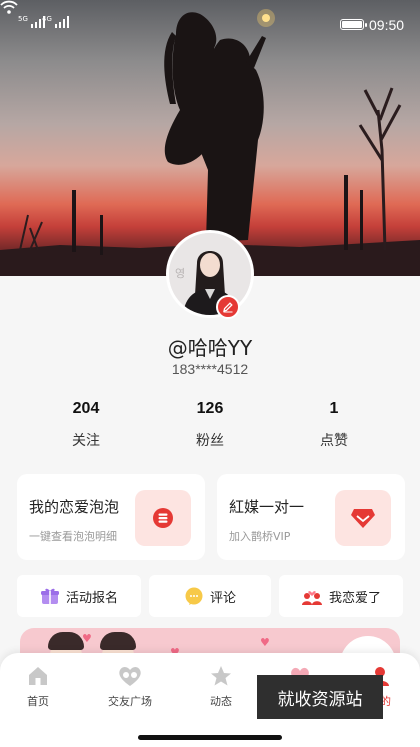 The width and height of the screenshot is (420, 747). What do you see at coordinates (210, 369) in the screenshot?
I see `phone-number: 183****4512` at bounding box center [210, 369].